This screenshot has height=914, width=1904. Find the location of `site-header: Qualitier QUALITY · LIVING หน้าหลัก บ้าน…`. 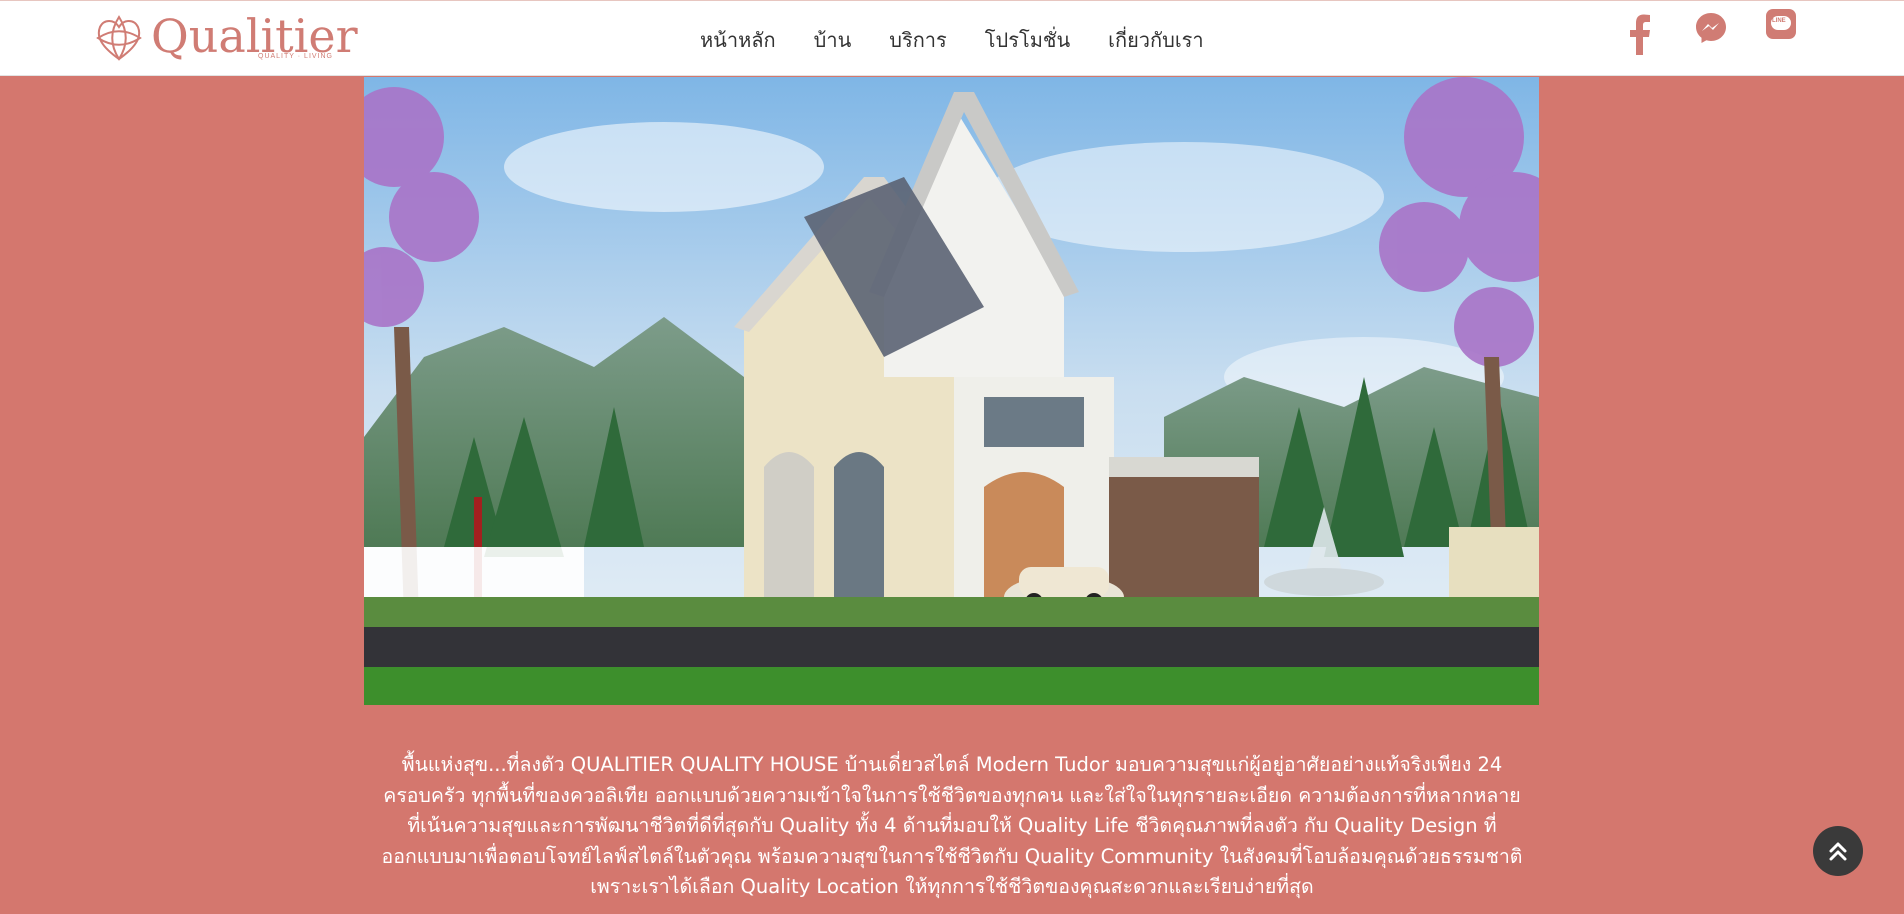

site-header: Qualitier QUALITY · LIVING หน้าหลัก บ้าน… is located at coordinates (952, 38).